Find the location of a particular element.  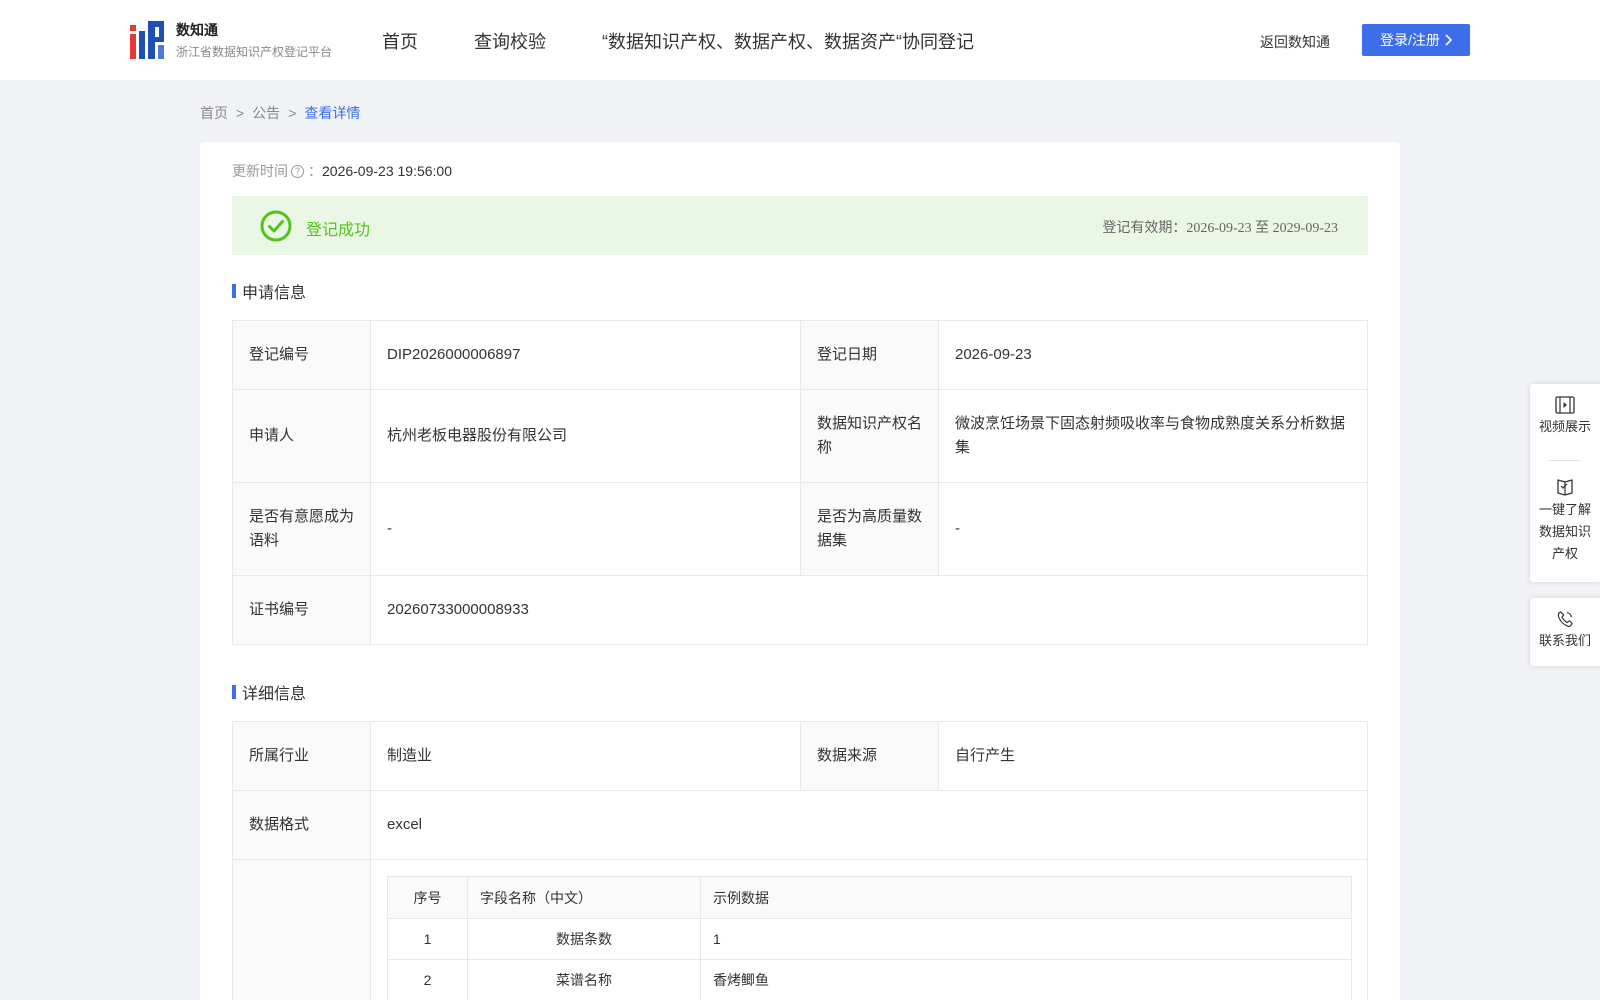

label-applicant: 申请人 is located at coordinates (301, 436).